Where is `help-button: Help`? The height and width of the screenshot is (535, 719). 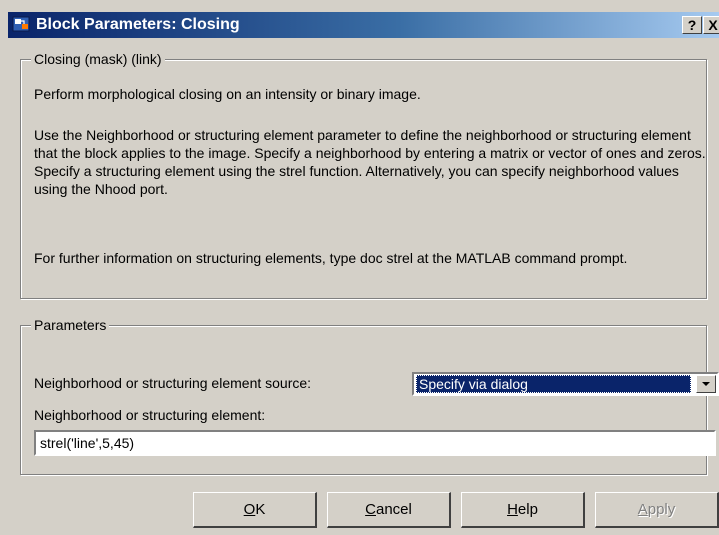 help-button: Help is located at coordinates (523, 510).